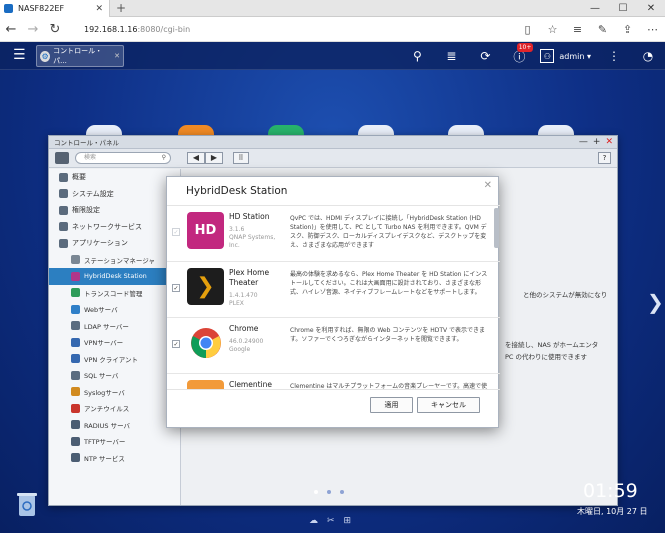 The width and height of the screenshot is (665, 533). What do you see at coordinates (119, 260) in the screenshot?
I see `sidebar-item-label: ステーションマネージャ` at bounding box center [119, 260].